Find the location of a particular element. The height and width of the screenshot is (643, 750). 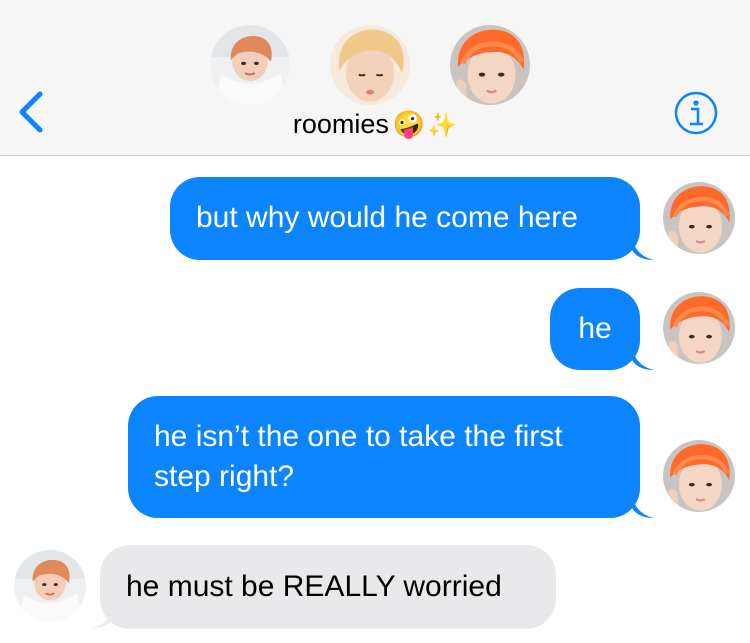

zany-face-emoji: 🤪 is located at coordinates (409, 125).